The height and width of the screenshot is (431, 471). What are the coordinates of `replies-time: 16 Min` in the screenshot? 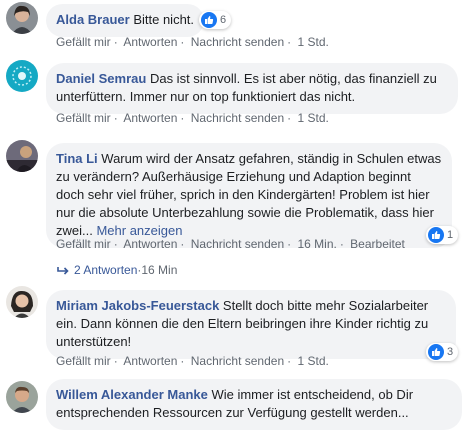 It's located at (159, 270).